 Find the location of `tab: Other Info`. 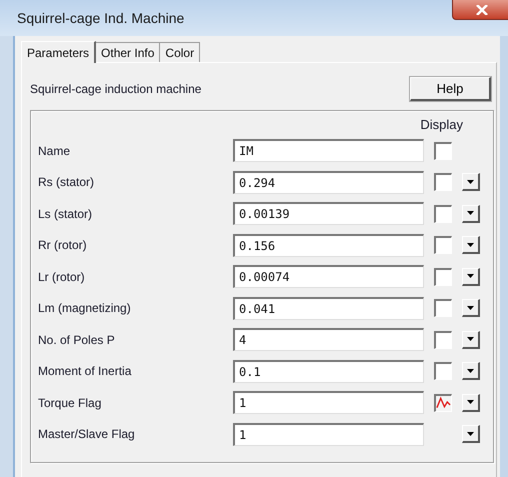

tab: Other Info is located at coordinates (128, 52).